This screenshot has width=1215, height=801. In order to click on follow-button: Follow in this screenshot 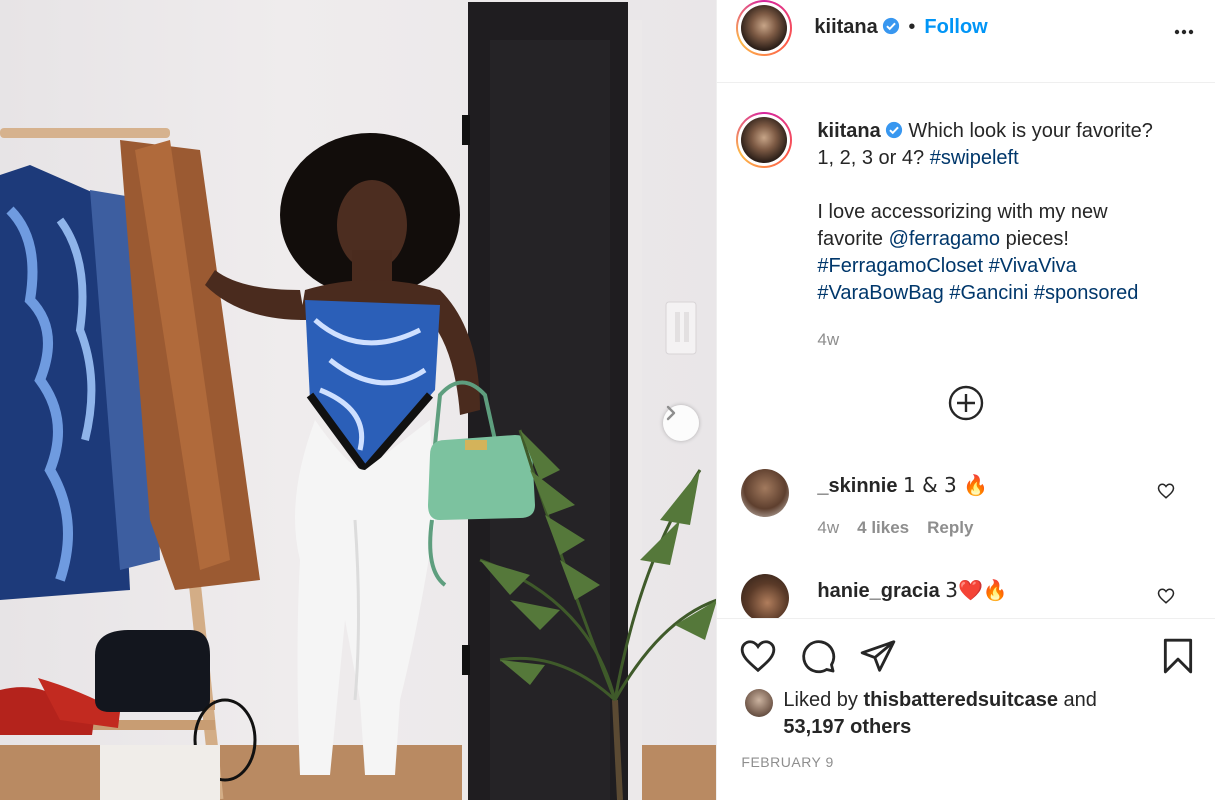, I will do `click(955, 27)`.